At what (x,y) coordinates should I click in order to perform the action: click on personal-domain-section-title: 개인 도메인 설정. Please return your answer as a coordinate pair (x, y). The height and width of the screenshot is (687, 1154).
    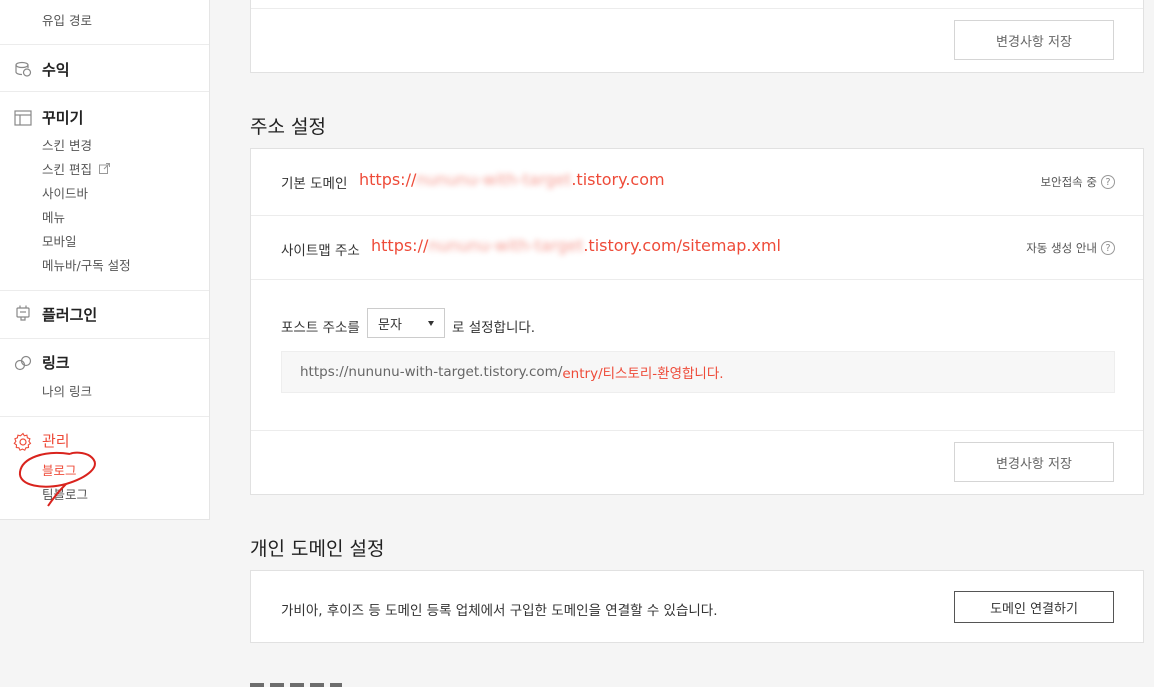
    Looking at the image, I should click on (317, 549).